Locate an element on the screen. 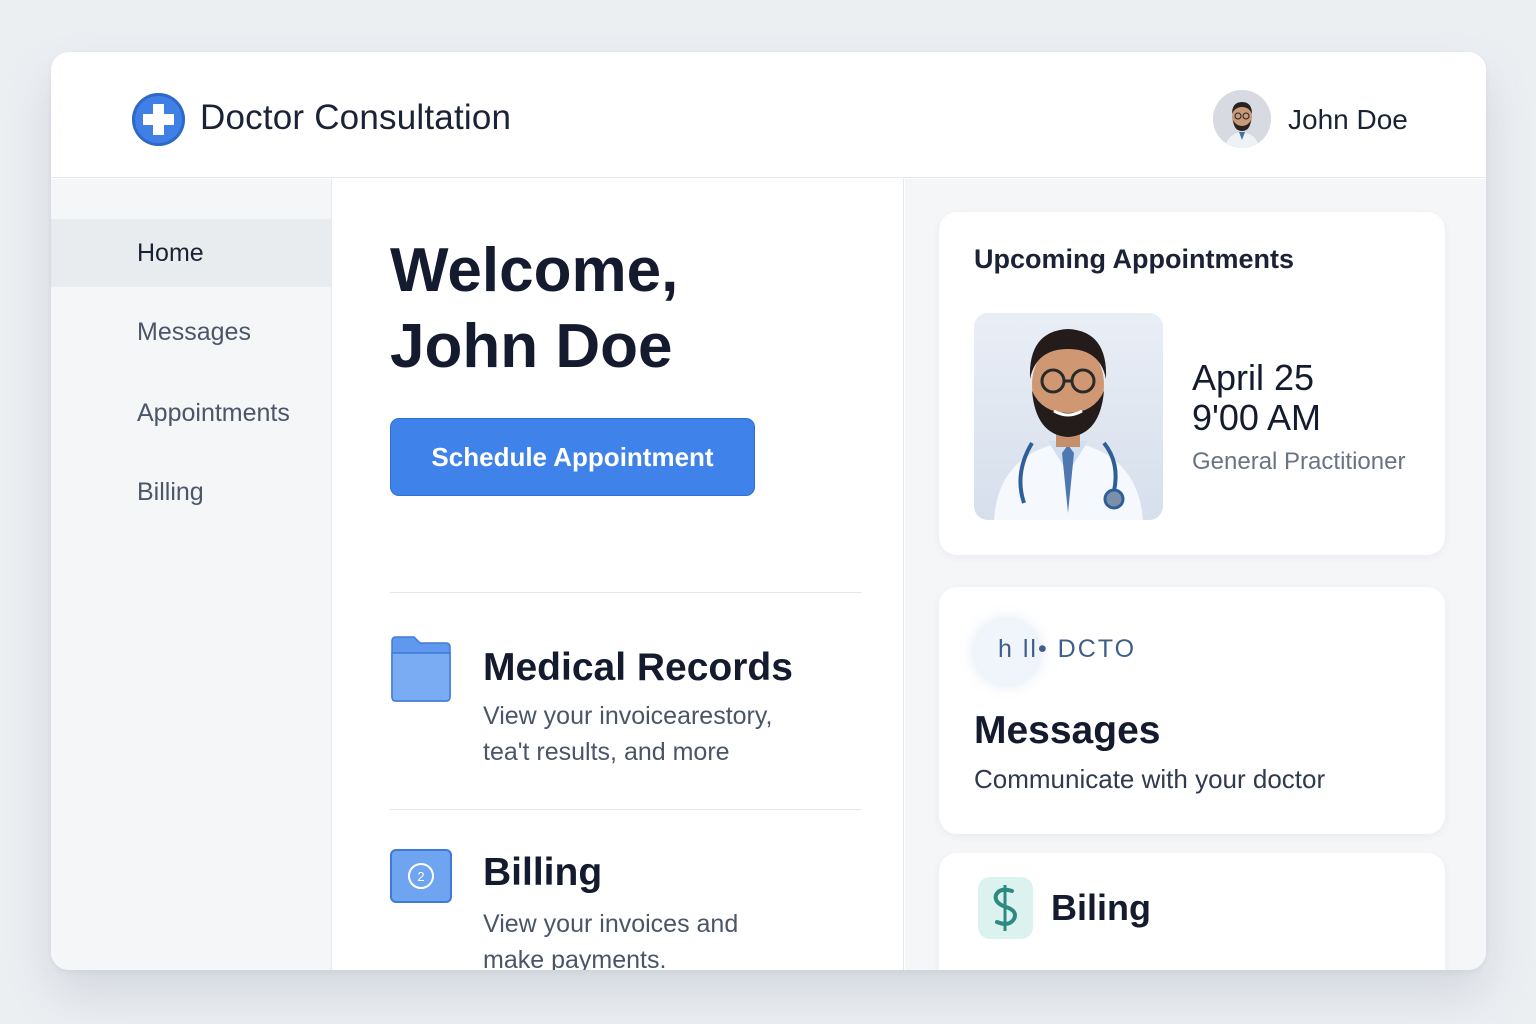  welcome-heading: Welcome, John Doe is located at coordinates (630, 309).